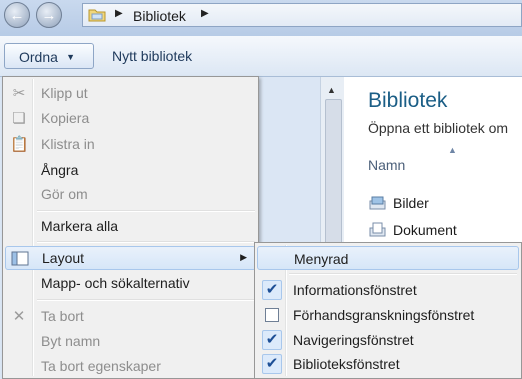 This screenshot has height=379, width=522. I want to click on menu-item-copy: ❏ Kopiera, so click(130, 119).